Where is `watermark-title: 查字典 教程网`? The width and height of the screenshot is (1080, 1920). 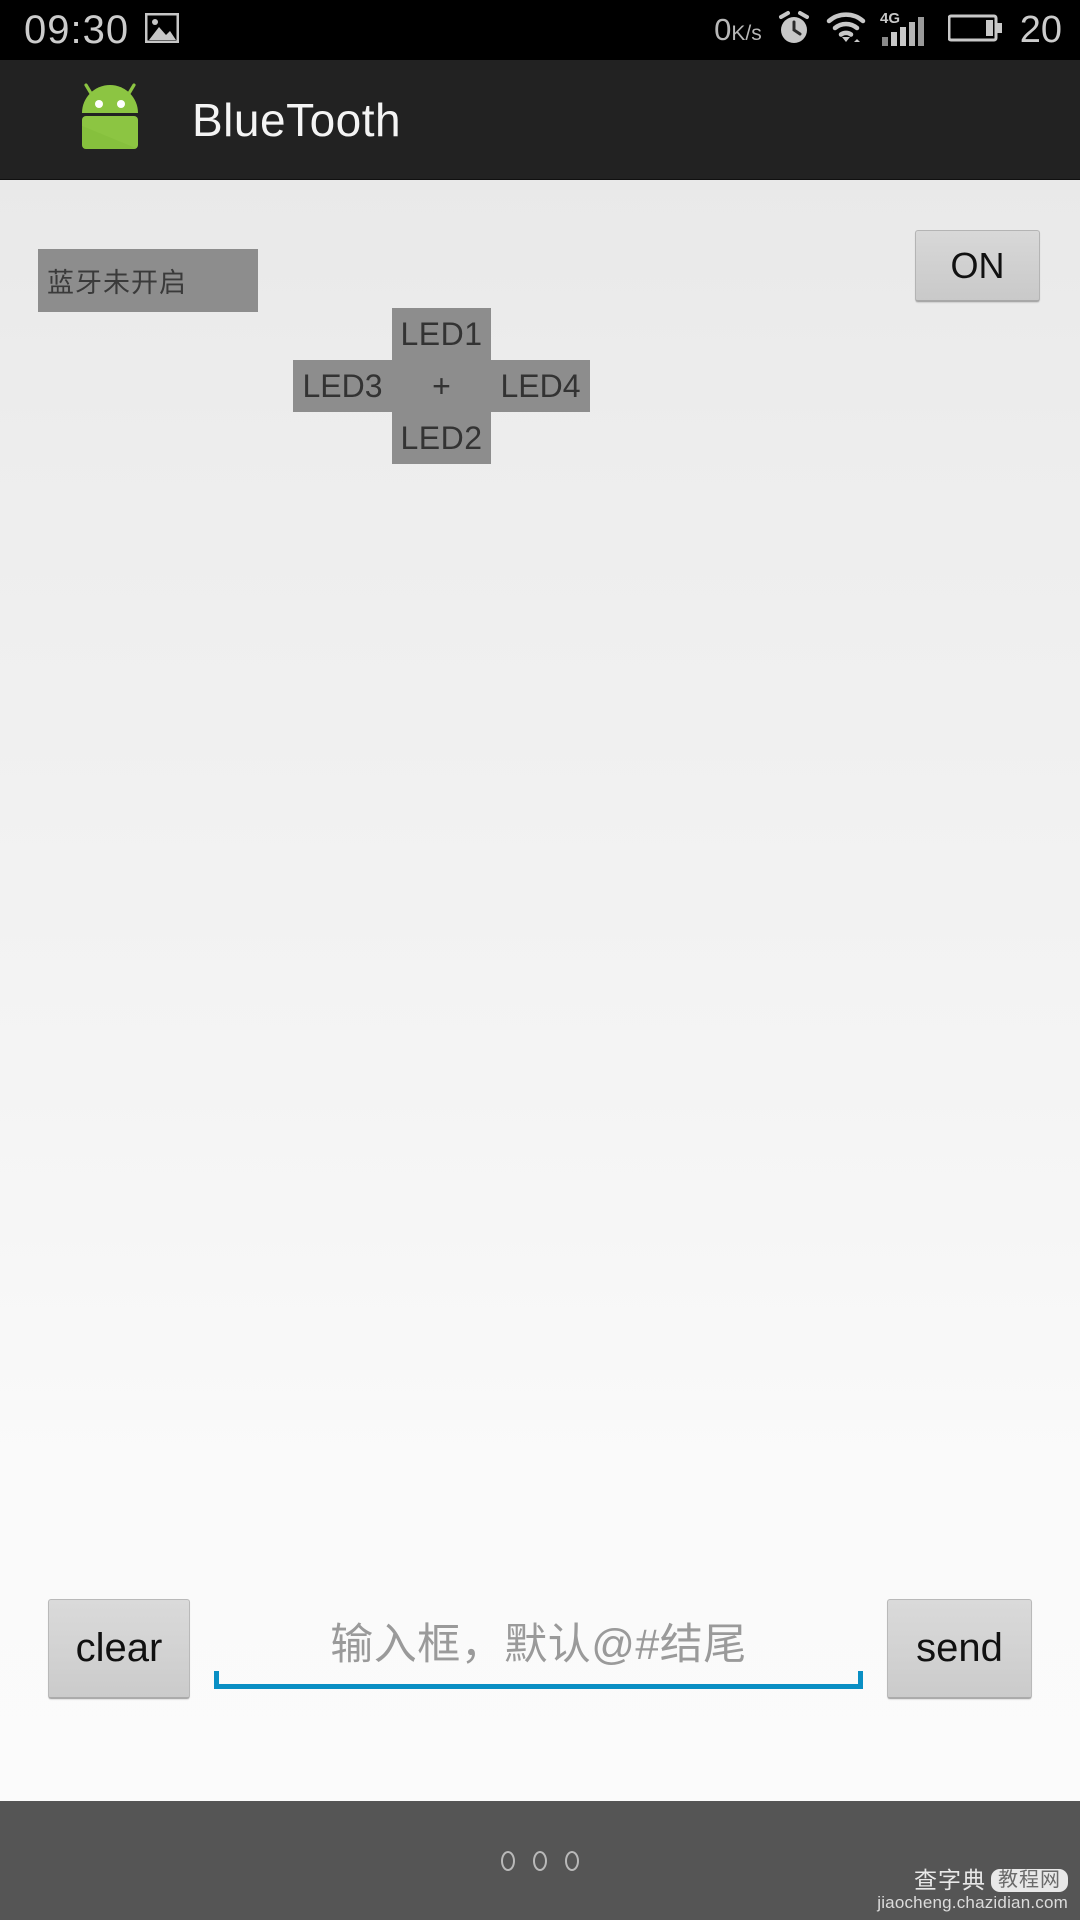
watermark-title: 查字典 教程网 is located at coordinates (972, 1880).